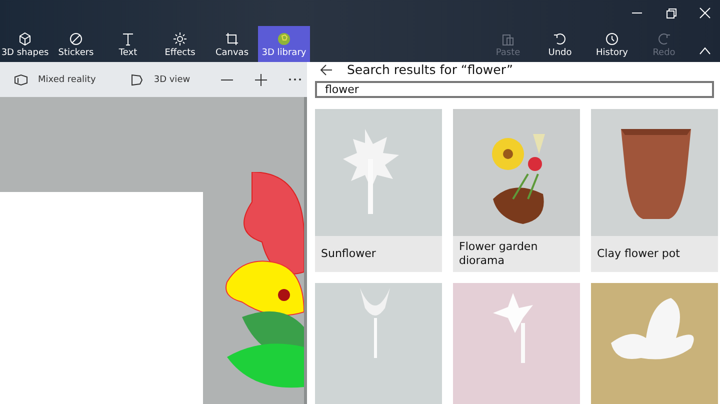 The image size is (720, 404). What do you see at coordinates (284, 39) in the screenshot?
I see `library-icon` at bounding box center [284, 39].